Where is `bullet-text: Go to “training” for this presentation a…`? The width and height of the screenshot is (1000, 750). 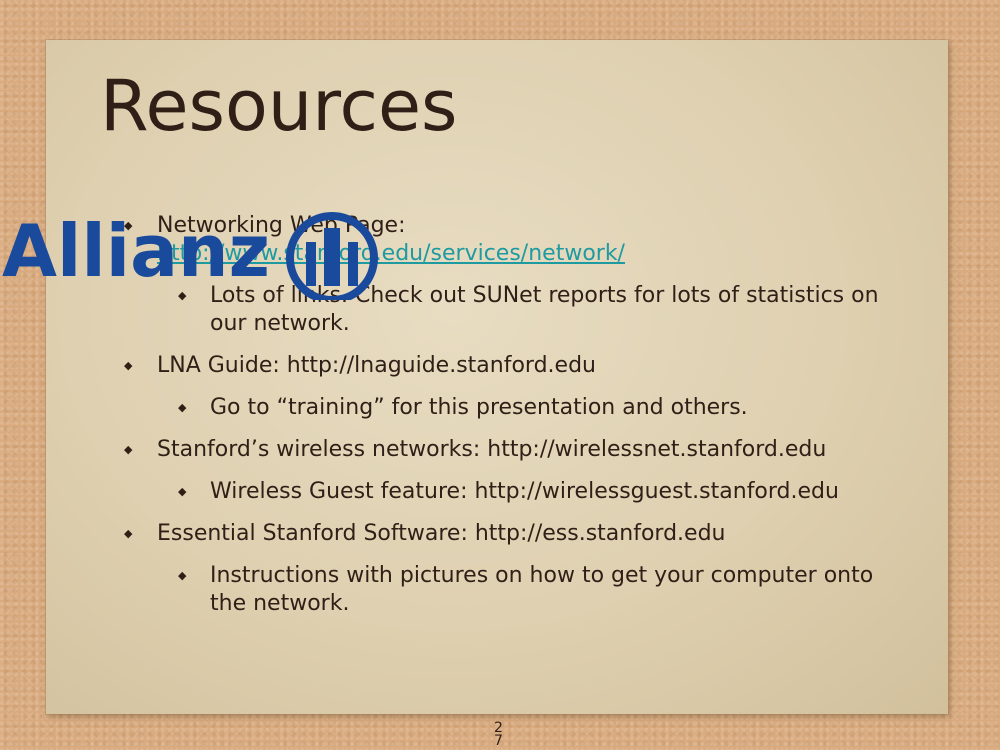 bullet-text: Go to “training” for this presentation a… is located at coordinates (479, 407).